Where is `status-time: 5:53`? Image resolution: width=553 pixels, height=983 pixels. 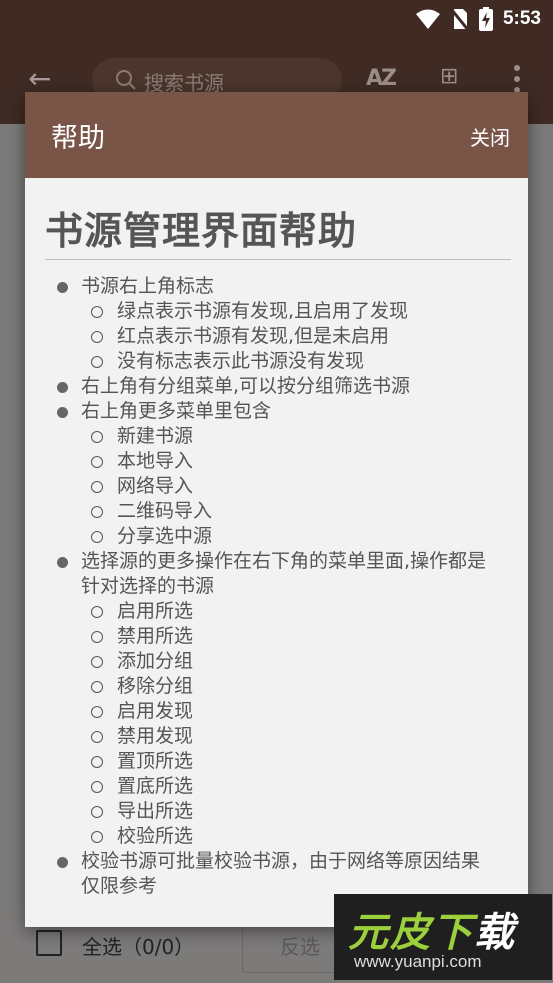 status-time: 5:53 is located at coordinates (521, 18).